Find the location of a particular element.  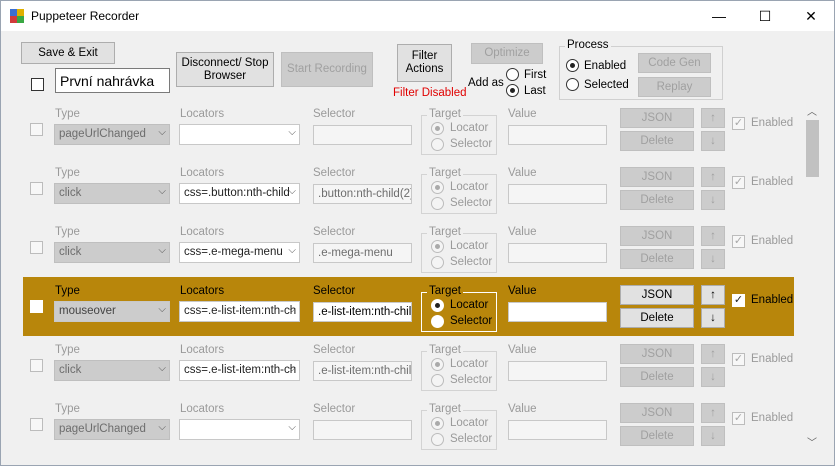

filter-actions-button: Filter Actions is located at coordinates (424, 63).